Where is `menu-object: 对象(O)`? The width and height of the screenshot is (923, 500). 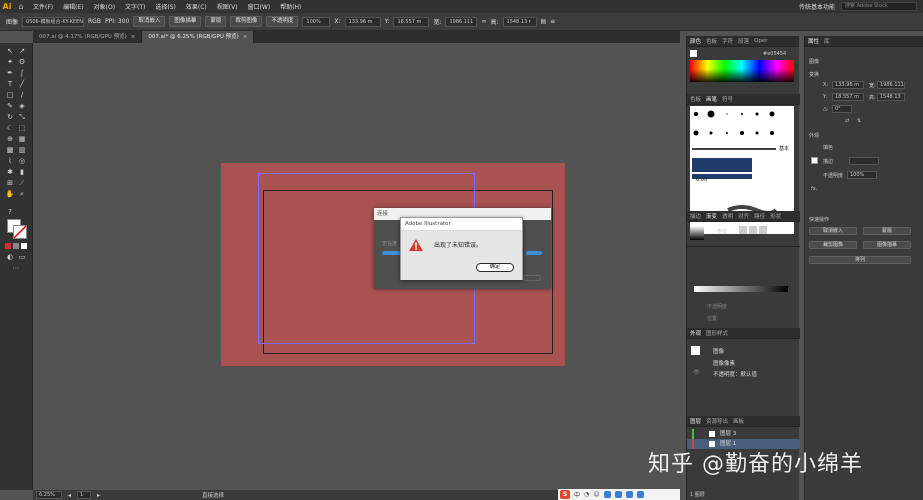
menu-object: 对象(O) is located at coordinates (104, 6).